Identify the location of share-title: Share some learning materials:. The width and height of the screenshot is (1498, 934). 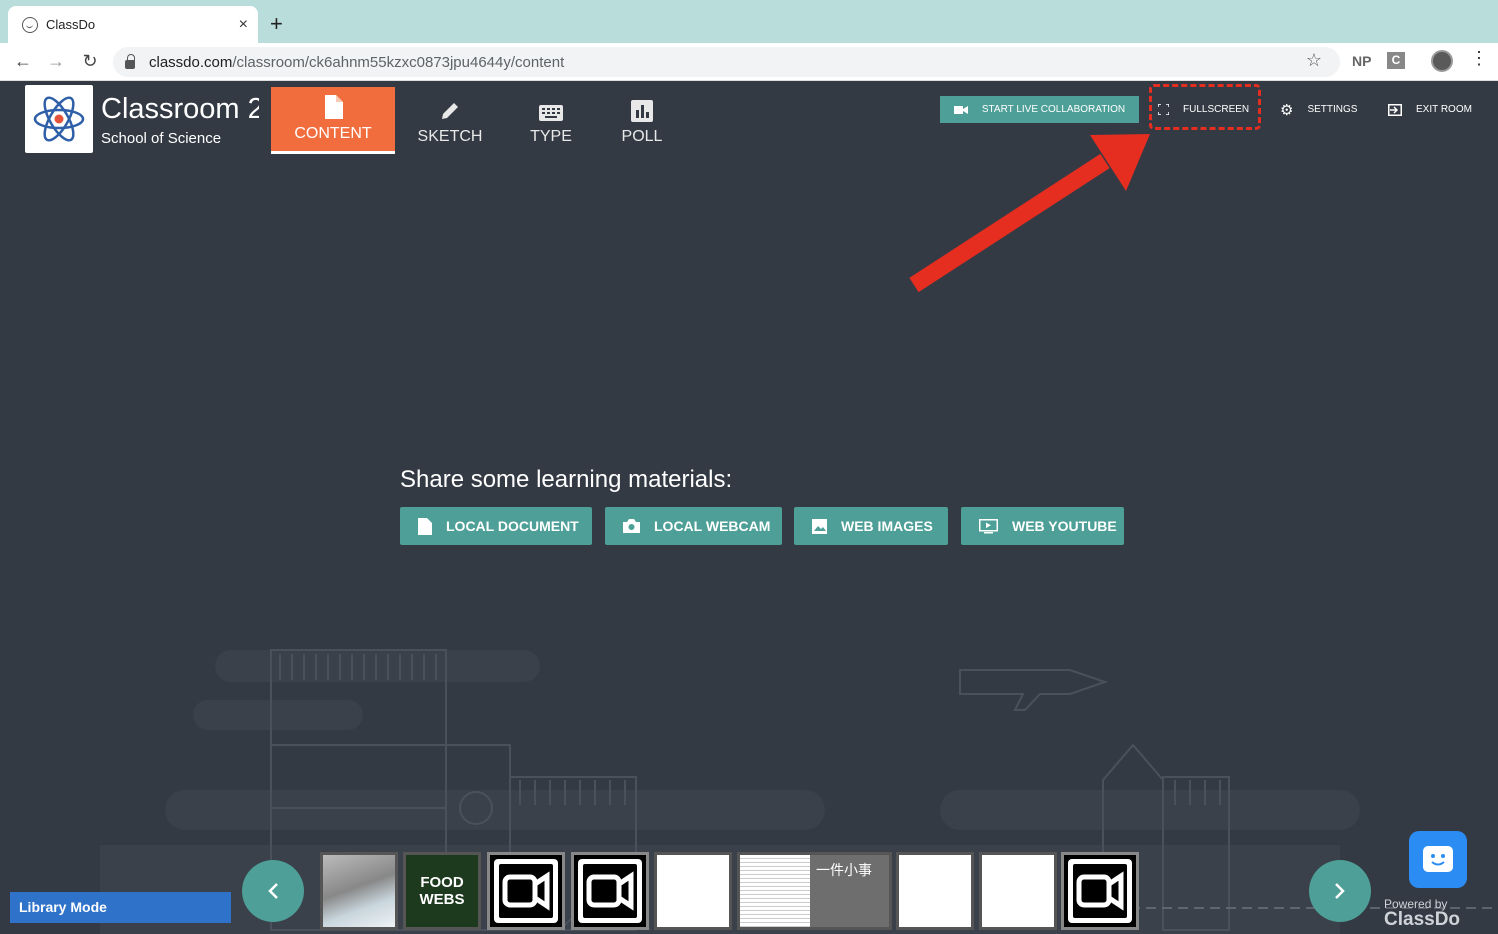
(566, 479).